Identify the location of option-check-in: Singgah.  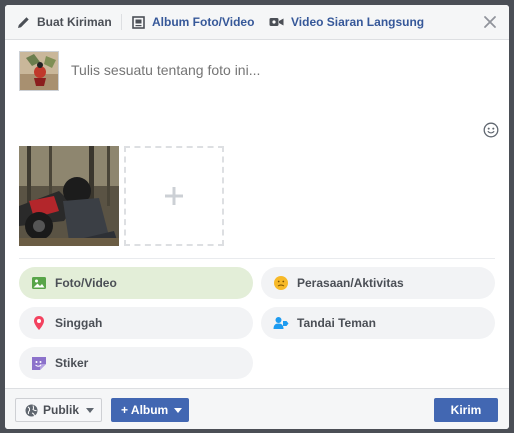
(136, 323).